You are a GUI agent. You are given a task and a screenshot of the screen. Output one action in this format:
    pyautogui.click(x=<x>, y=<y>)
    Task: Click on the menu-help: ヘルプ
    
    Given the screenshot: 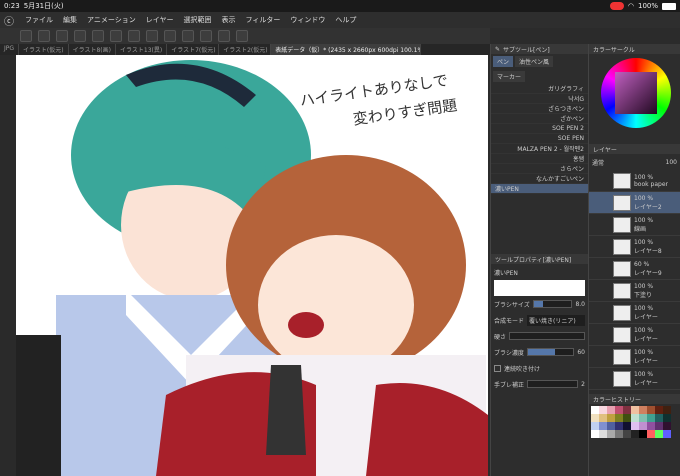 What is the action you would take?
    pyautogui.click(x=345, y=20)
    